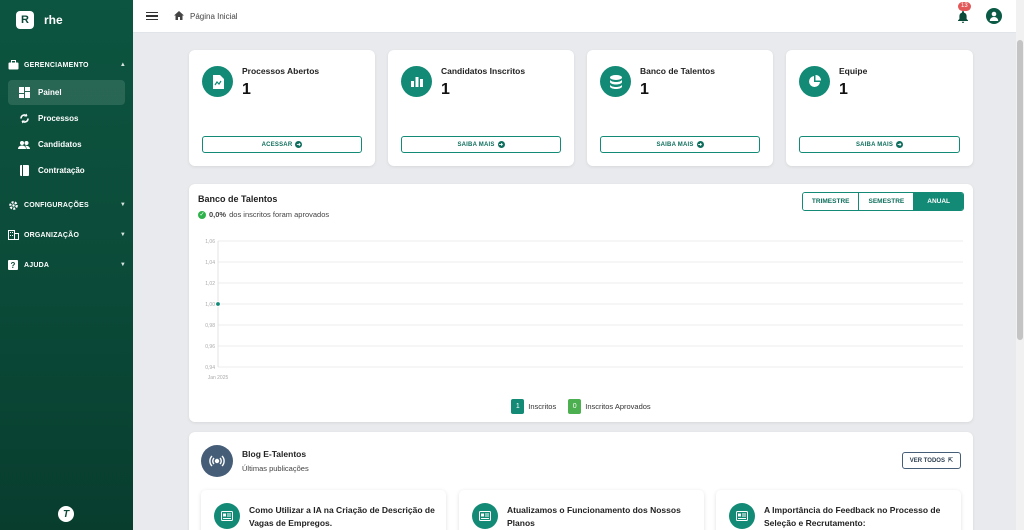 This screenshot has width=1024, height=530. I want to click on y-tick-label: 0,98, so click(210, 326).